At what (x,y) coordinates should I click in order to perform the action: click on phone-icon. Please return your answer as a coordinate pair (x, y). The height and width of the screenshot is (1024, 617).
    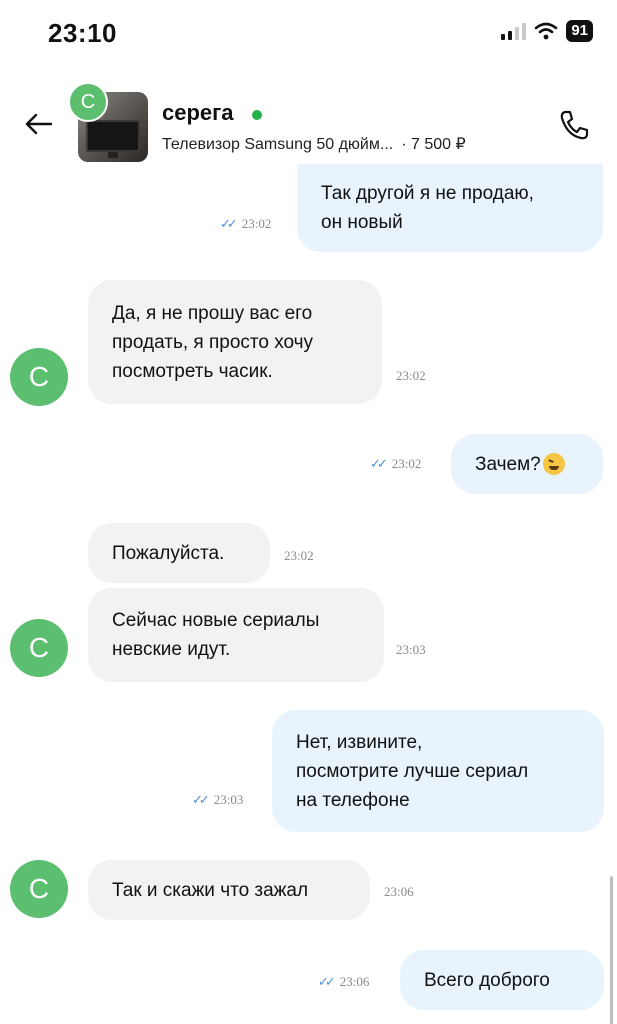
    Looking at the image, I should click on (574, 125).